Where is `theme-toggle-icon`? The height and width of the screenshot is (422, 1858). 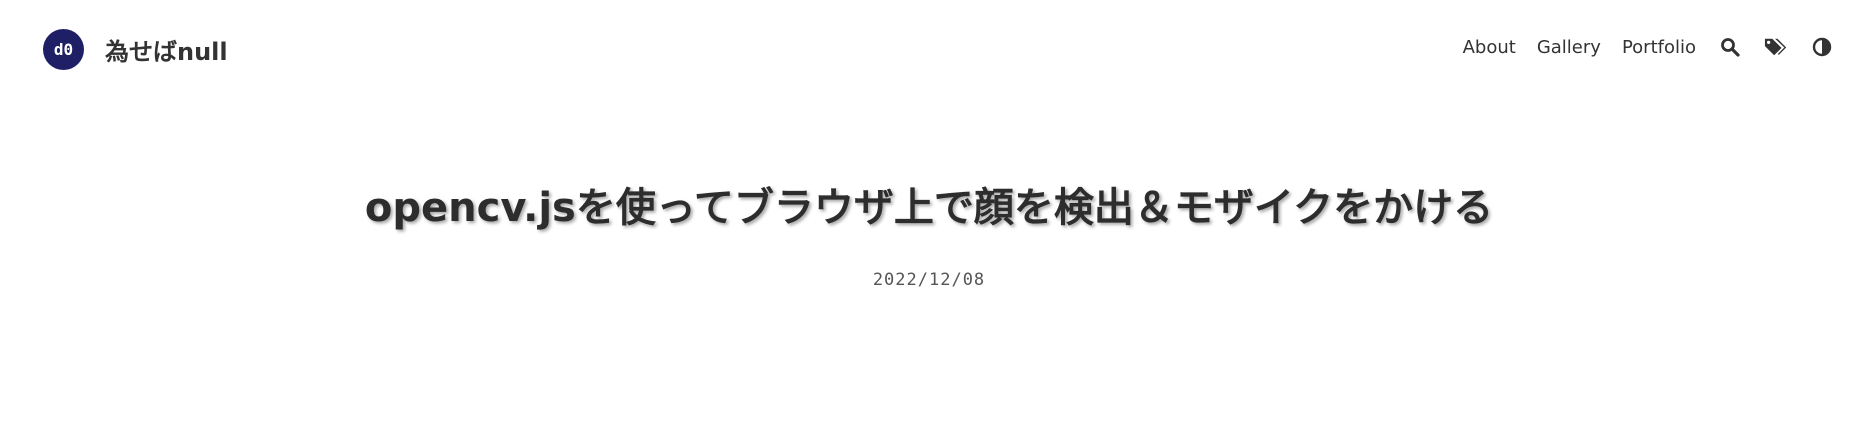
theme-toggle-icon is located at coordinates (1822, 47).